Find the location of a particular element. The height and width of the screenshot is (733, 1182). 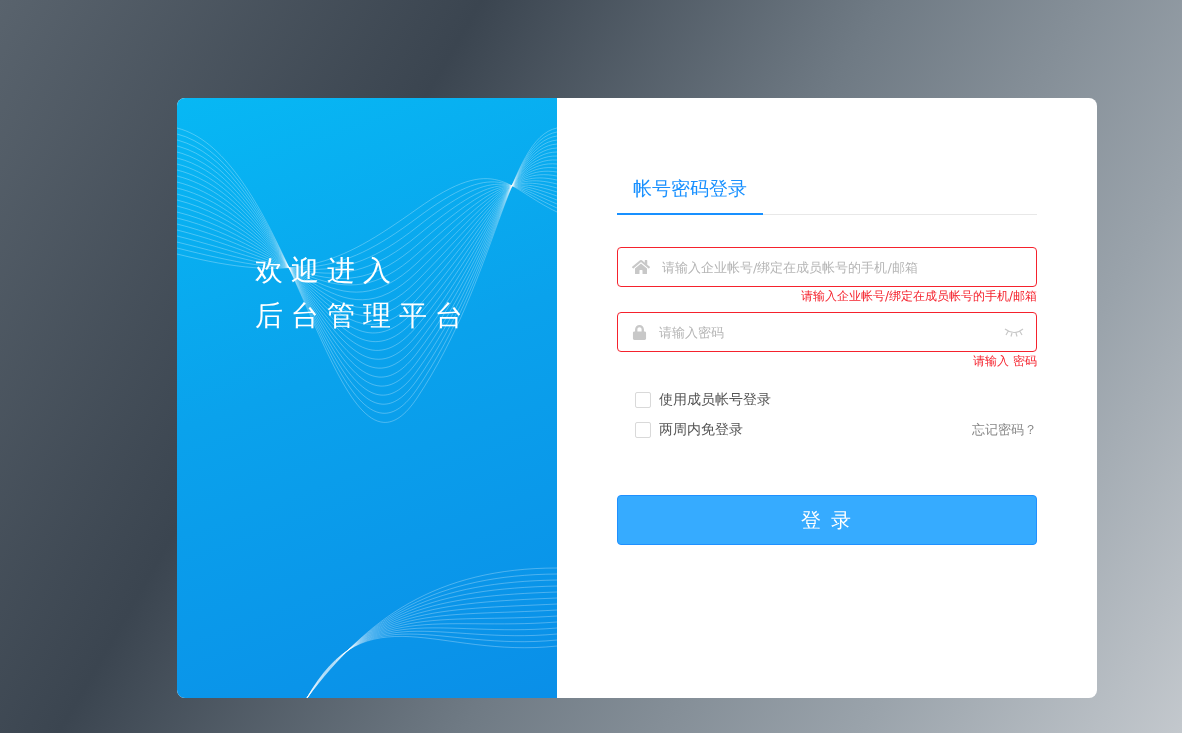

checkbox-option: 两周内免登录 is located at coordinates (689, 430).